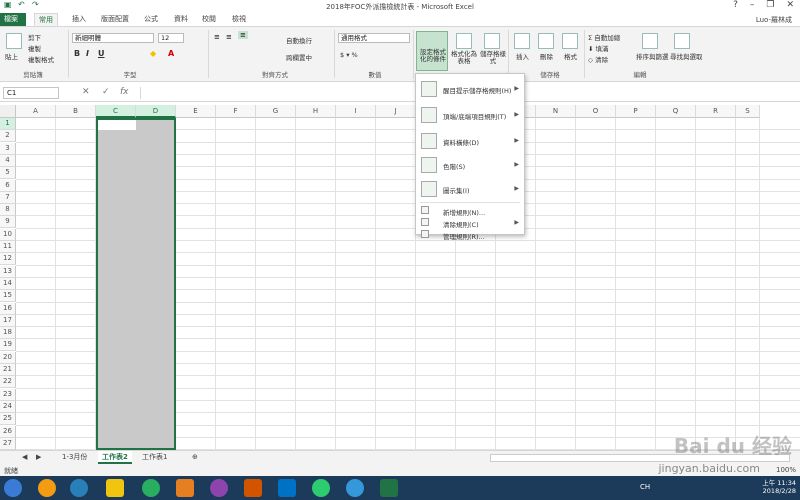 The width and height of the screenshot is (800, 500). I want to click on ie-icon, so click(79, 488).